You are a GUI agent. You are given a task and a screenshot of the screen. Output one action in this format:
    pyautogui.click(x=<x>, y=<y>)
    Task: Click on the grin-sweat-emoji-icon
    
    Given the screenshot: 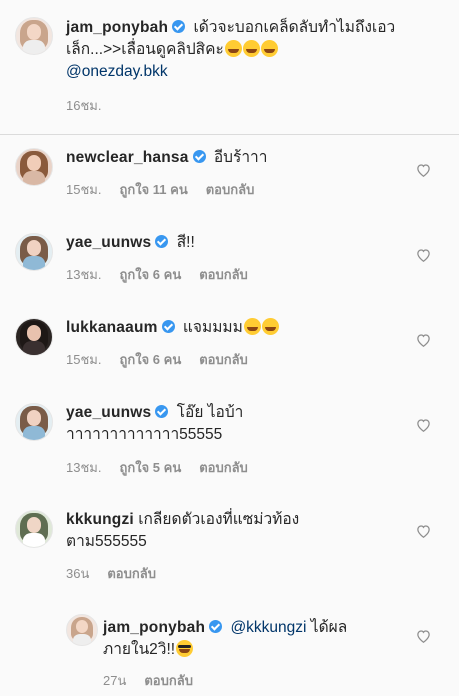 What is the action you would take?
    pyautogui.click(x=269, y=48)
    